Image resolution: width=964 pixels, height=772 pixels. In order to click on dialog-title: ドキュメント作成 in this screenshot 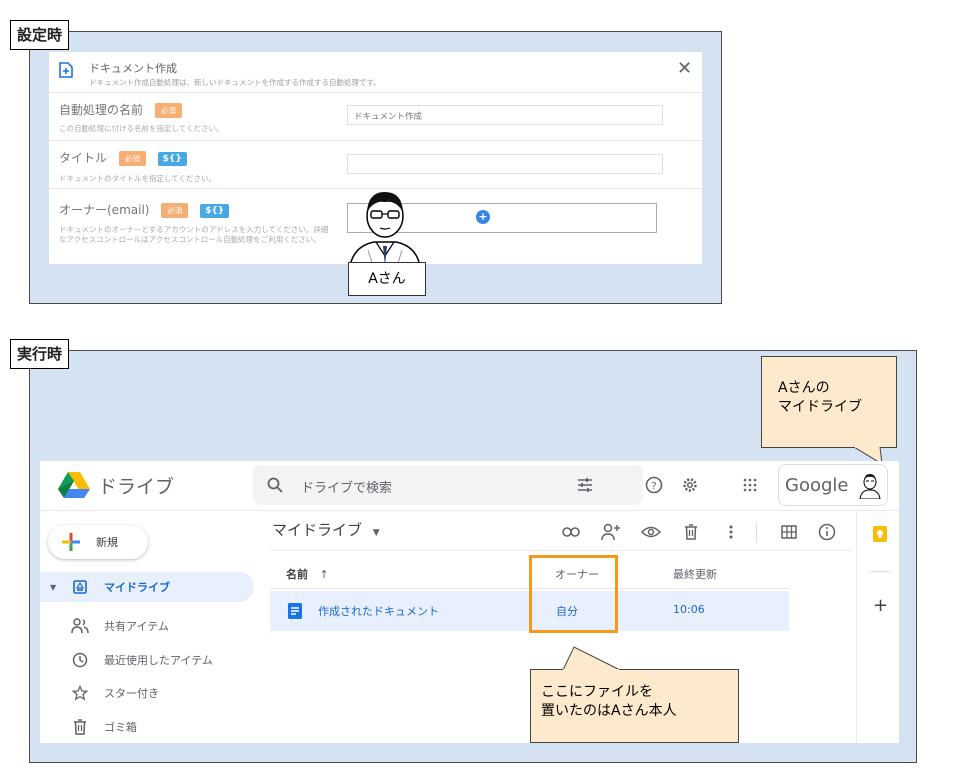, I will do `click(133, 68)`.